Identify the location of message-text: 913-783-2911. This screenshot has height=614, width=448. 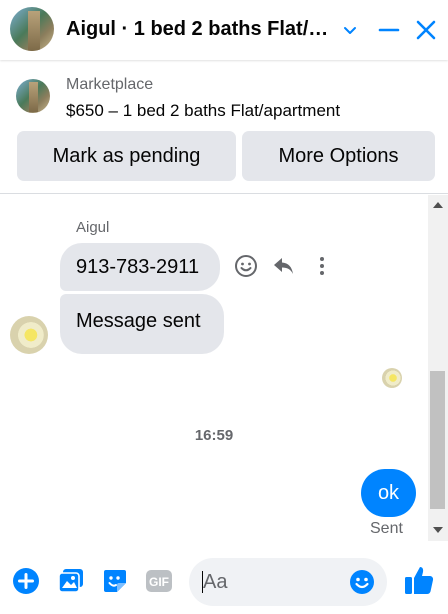
(138, 266).